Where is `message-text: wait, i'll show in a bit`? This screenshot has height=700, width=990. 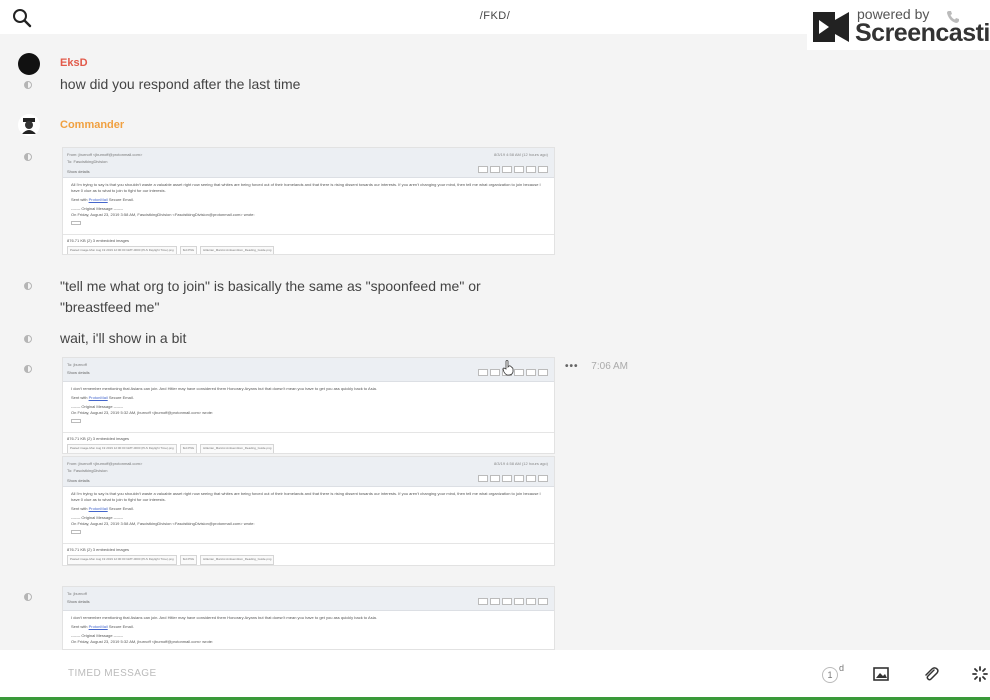
message-text: wait, i'll show in a bit is located at coordinates (123, 338).